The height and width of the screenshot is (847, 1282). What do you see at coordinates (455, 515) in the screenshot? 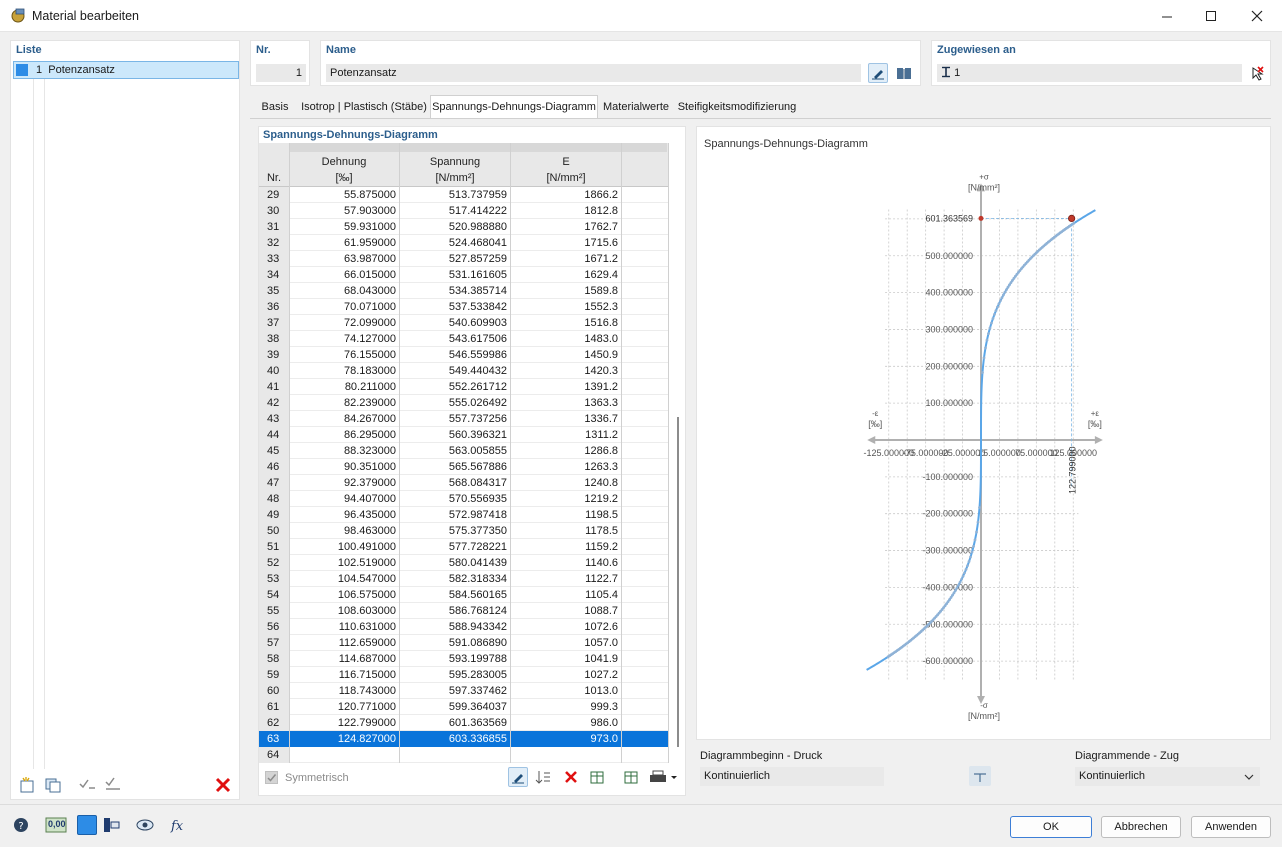
I see `stress-cell: 572.987418` at bounding box center [455, 515].